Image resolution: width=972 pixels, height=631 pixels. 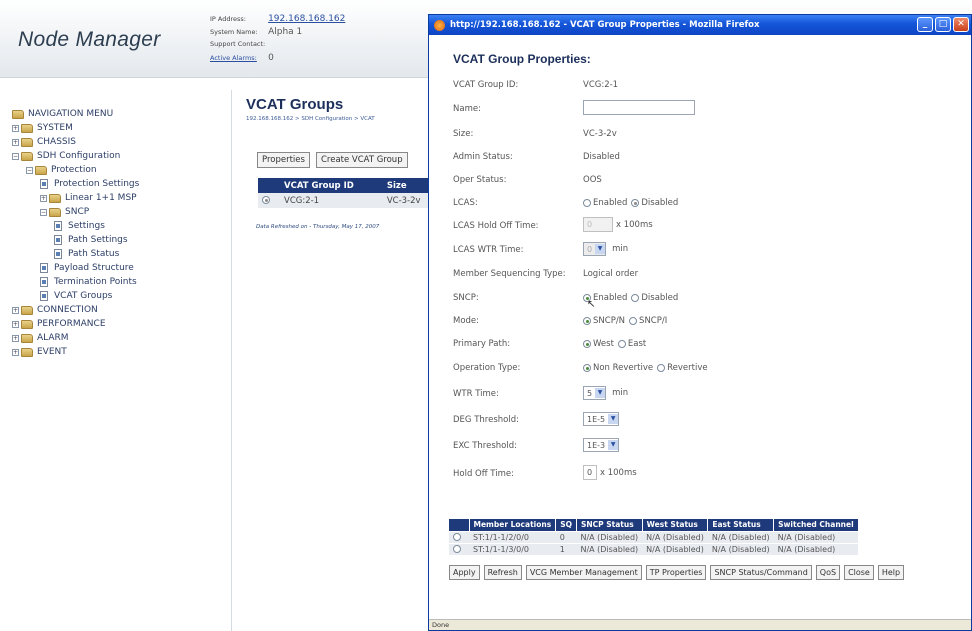 I want to click on nav-sdh-configuration: − SDH Configuration, so click(x=66, y=156).